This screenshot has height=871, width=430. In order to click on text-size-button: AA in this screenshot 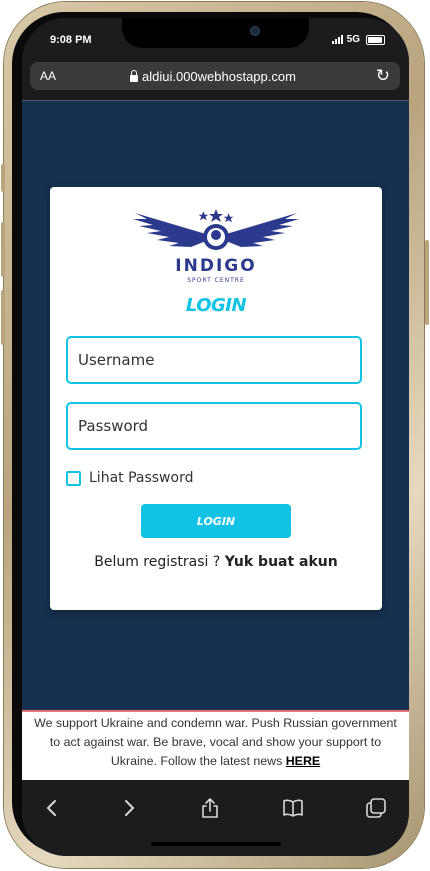, I will do `click(48, 76)`.